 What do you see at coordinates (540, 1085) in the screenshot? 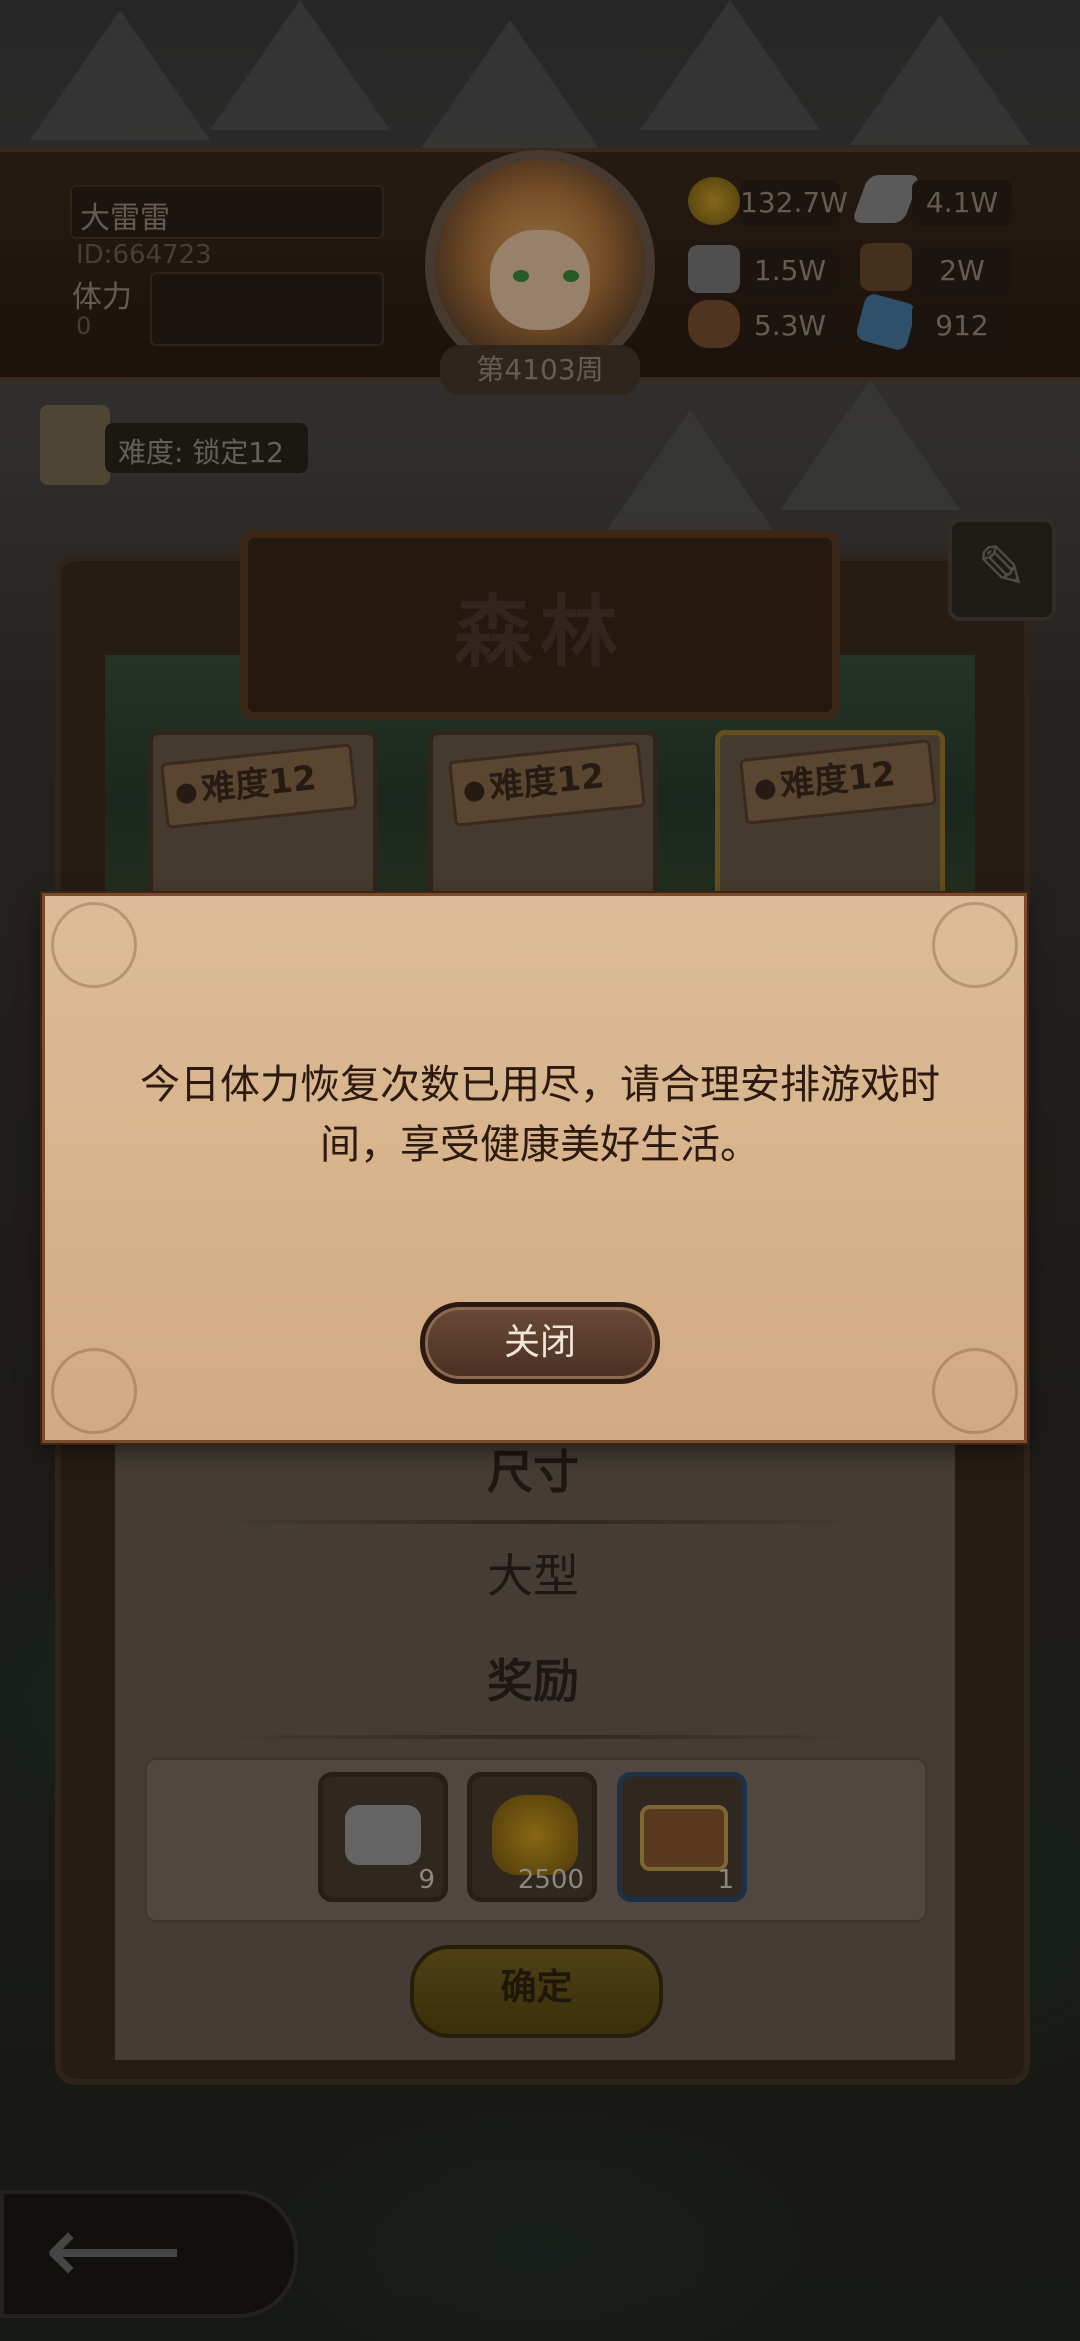
I see `dialog-message-line1: 今日体力恢复次数已用尽，请合理安排游戏时` at bounding box center [540, 1085].